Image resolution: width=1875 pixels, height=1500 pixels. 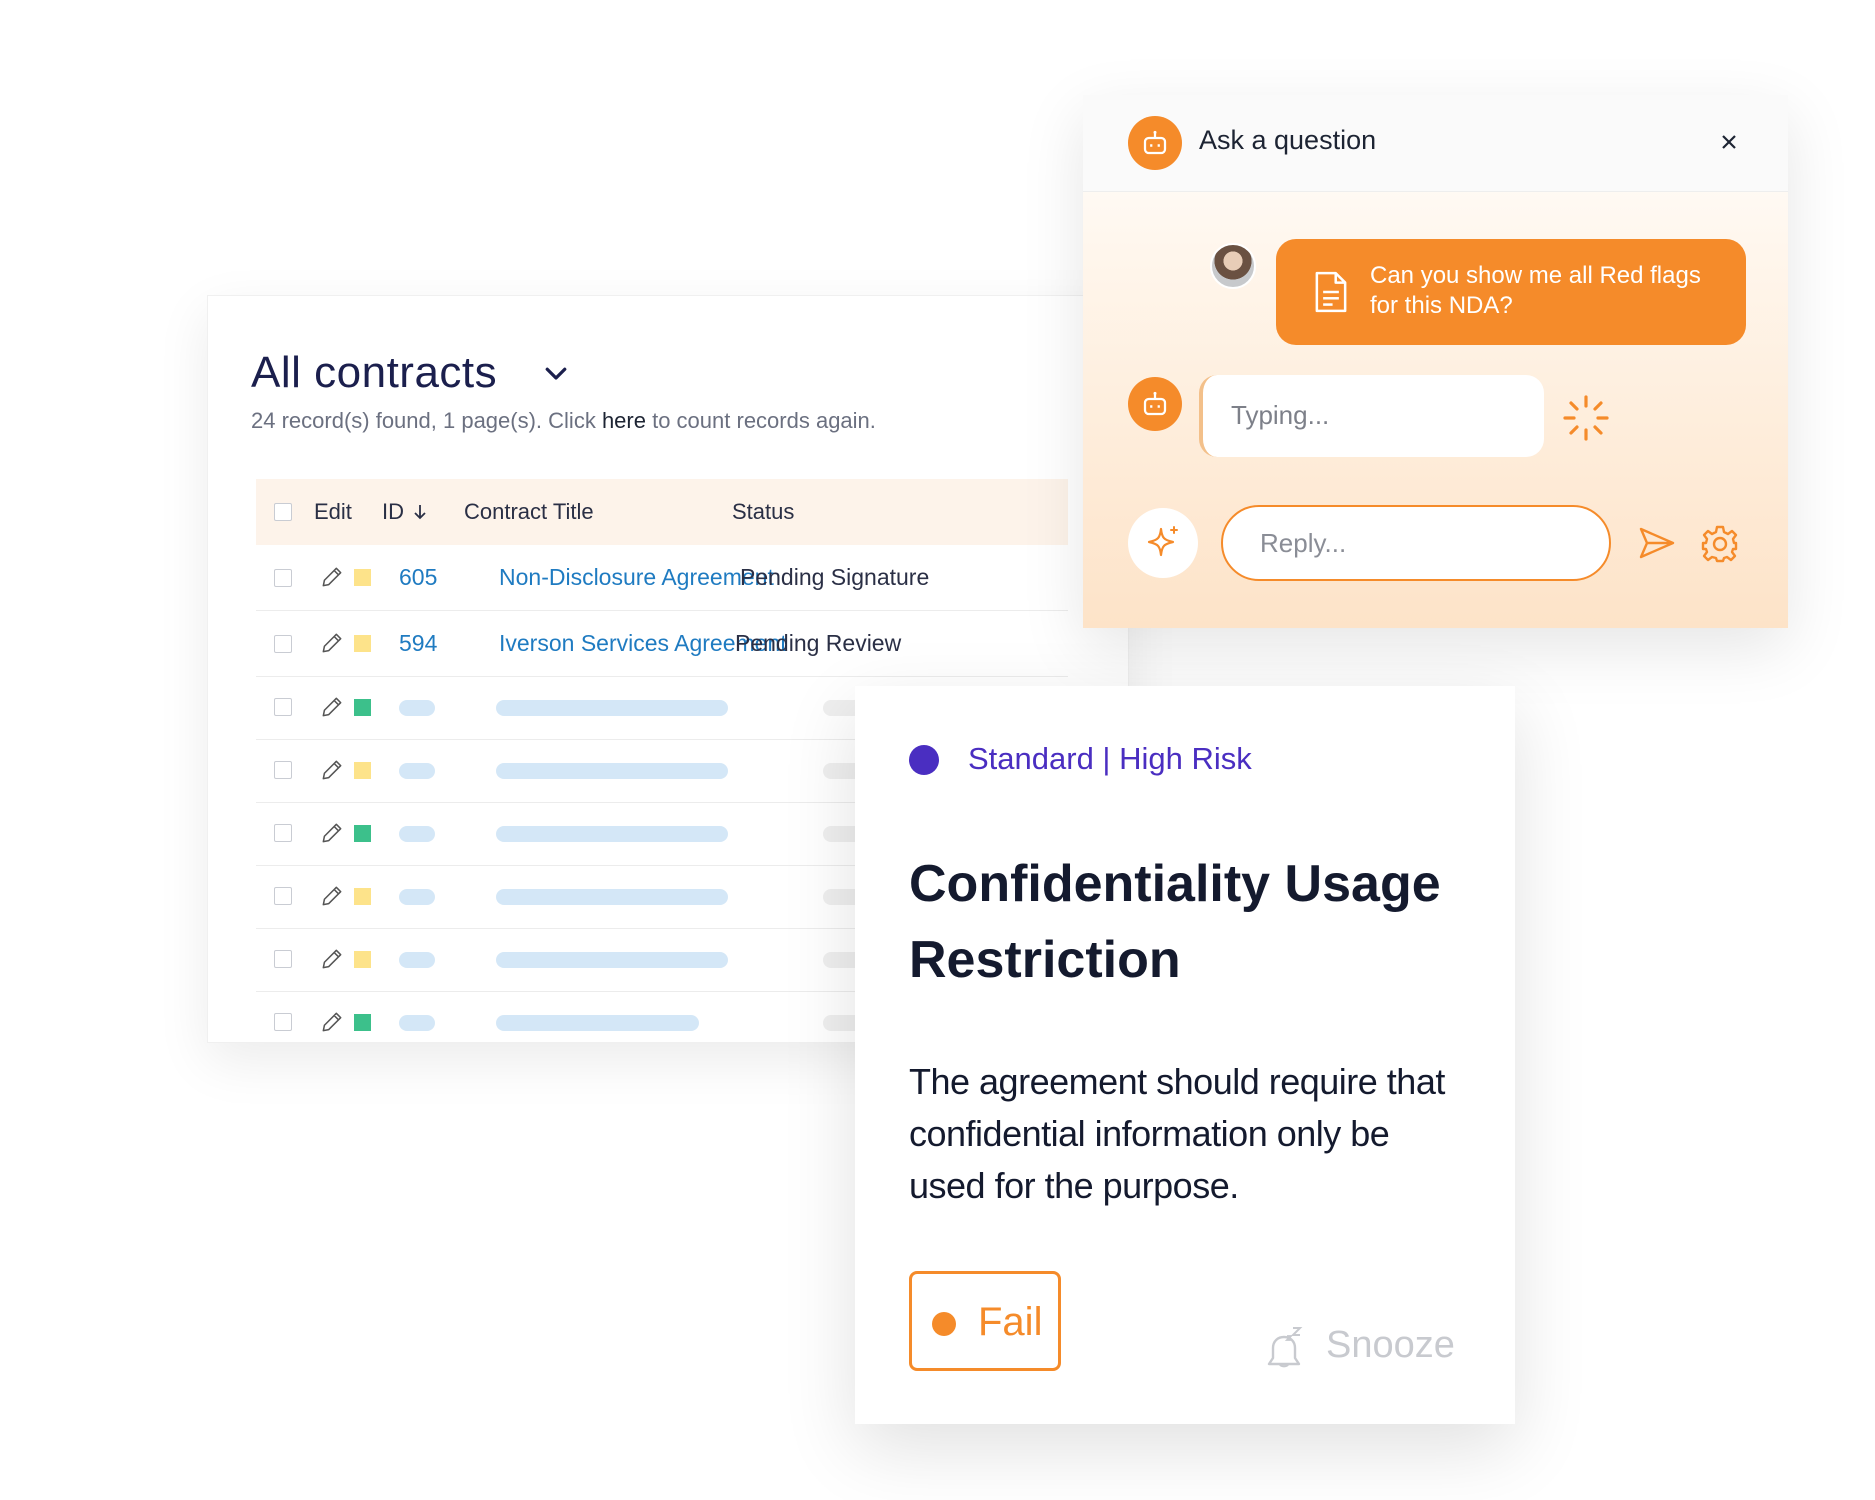 I want to click on column-id: ID, so click(x=405, y=512).